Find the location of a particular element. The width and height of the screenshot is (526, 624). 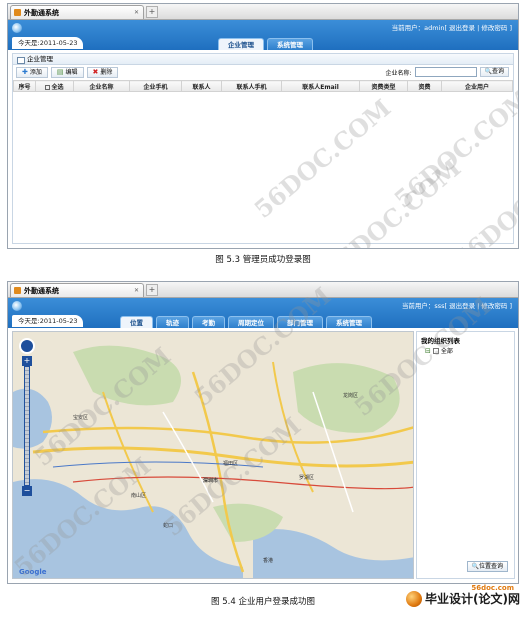

map-label-luohu: 罗湖区 is located at coordinates (307, 478).